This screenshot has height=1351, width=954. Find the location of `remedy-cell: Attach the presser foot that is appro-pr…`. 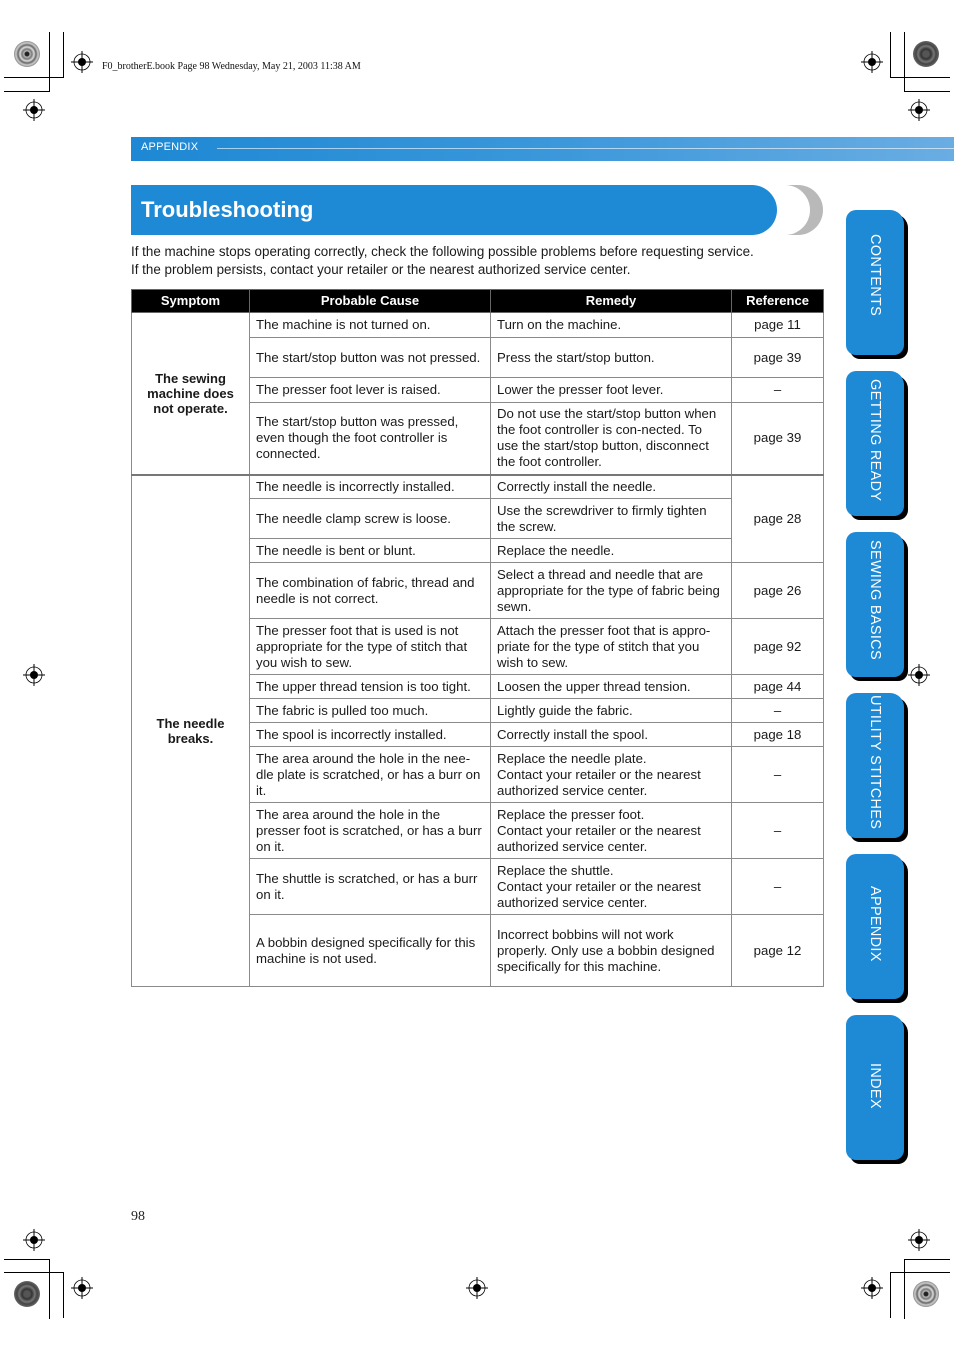

remedy-cell: Attach the presser foot that is appro-pr… is located at coordinates (611, 646).